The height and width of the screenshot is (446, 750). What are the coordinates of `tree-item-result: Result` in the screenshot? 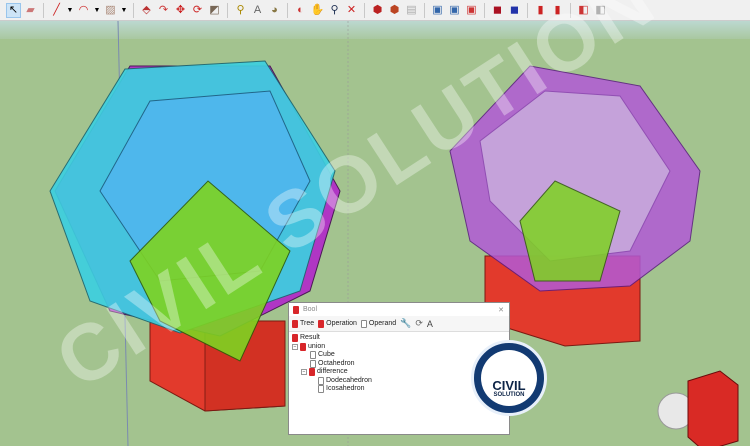 It's located at (399, 338).